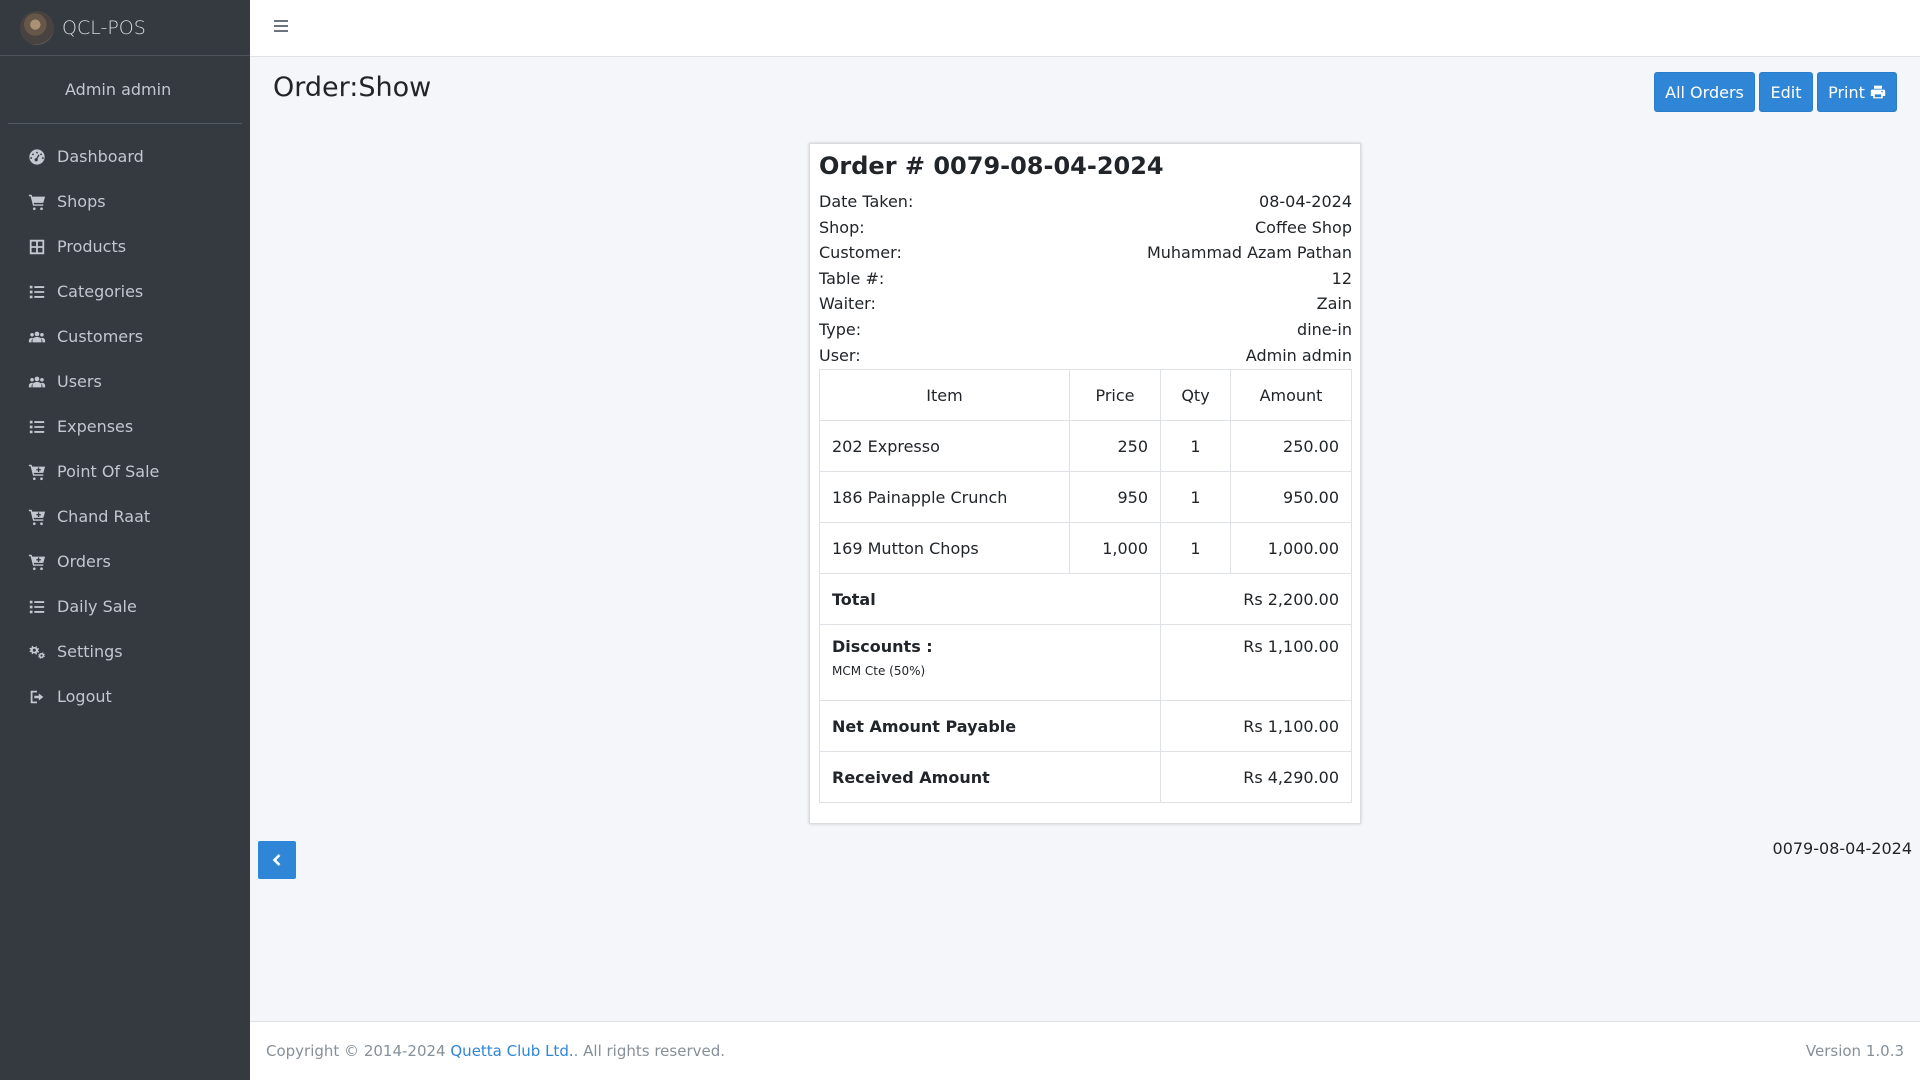  What do you see at coordinates (1854, 1051) in the screenshot?
I see `version-text: Version 1.0.3` at bounding box center [1854, 1051].